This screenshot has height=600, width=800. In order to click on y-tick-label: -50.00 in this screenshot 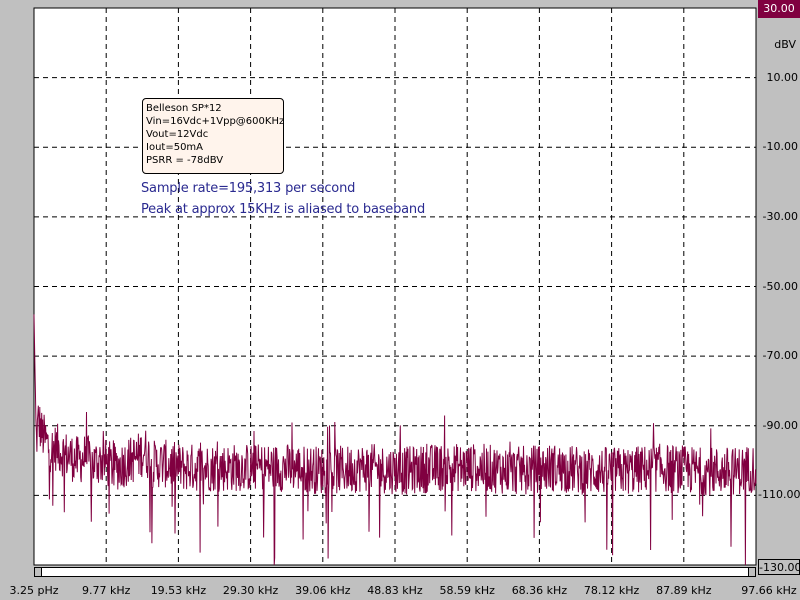, I will do `click(780, 286)`.